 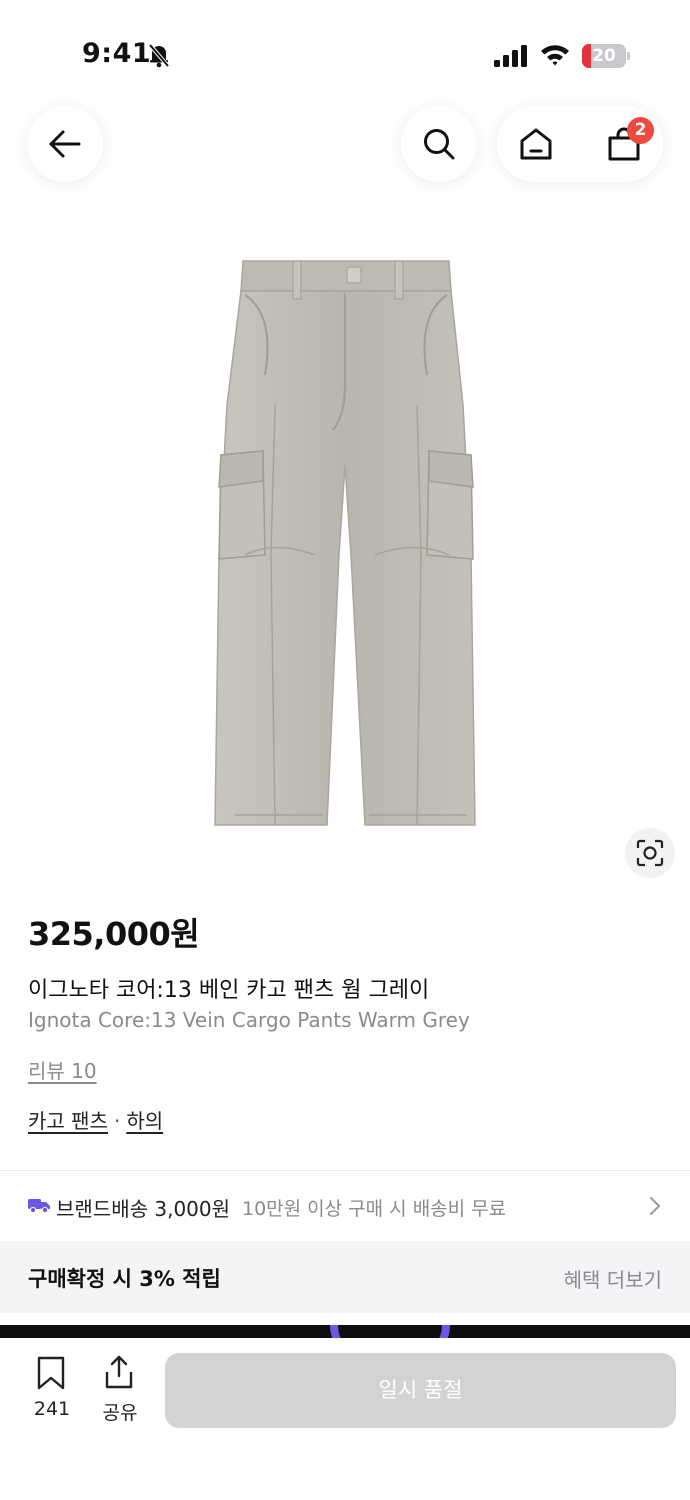 I want to click on category-breadcrumb: 카고 팬츠 · 하의, so click(x=95, y=1119).